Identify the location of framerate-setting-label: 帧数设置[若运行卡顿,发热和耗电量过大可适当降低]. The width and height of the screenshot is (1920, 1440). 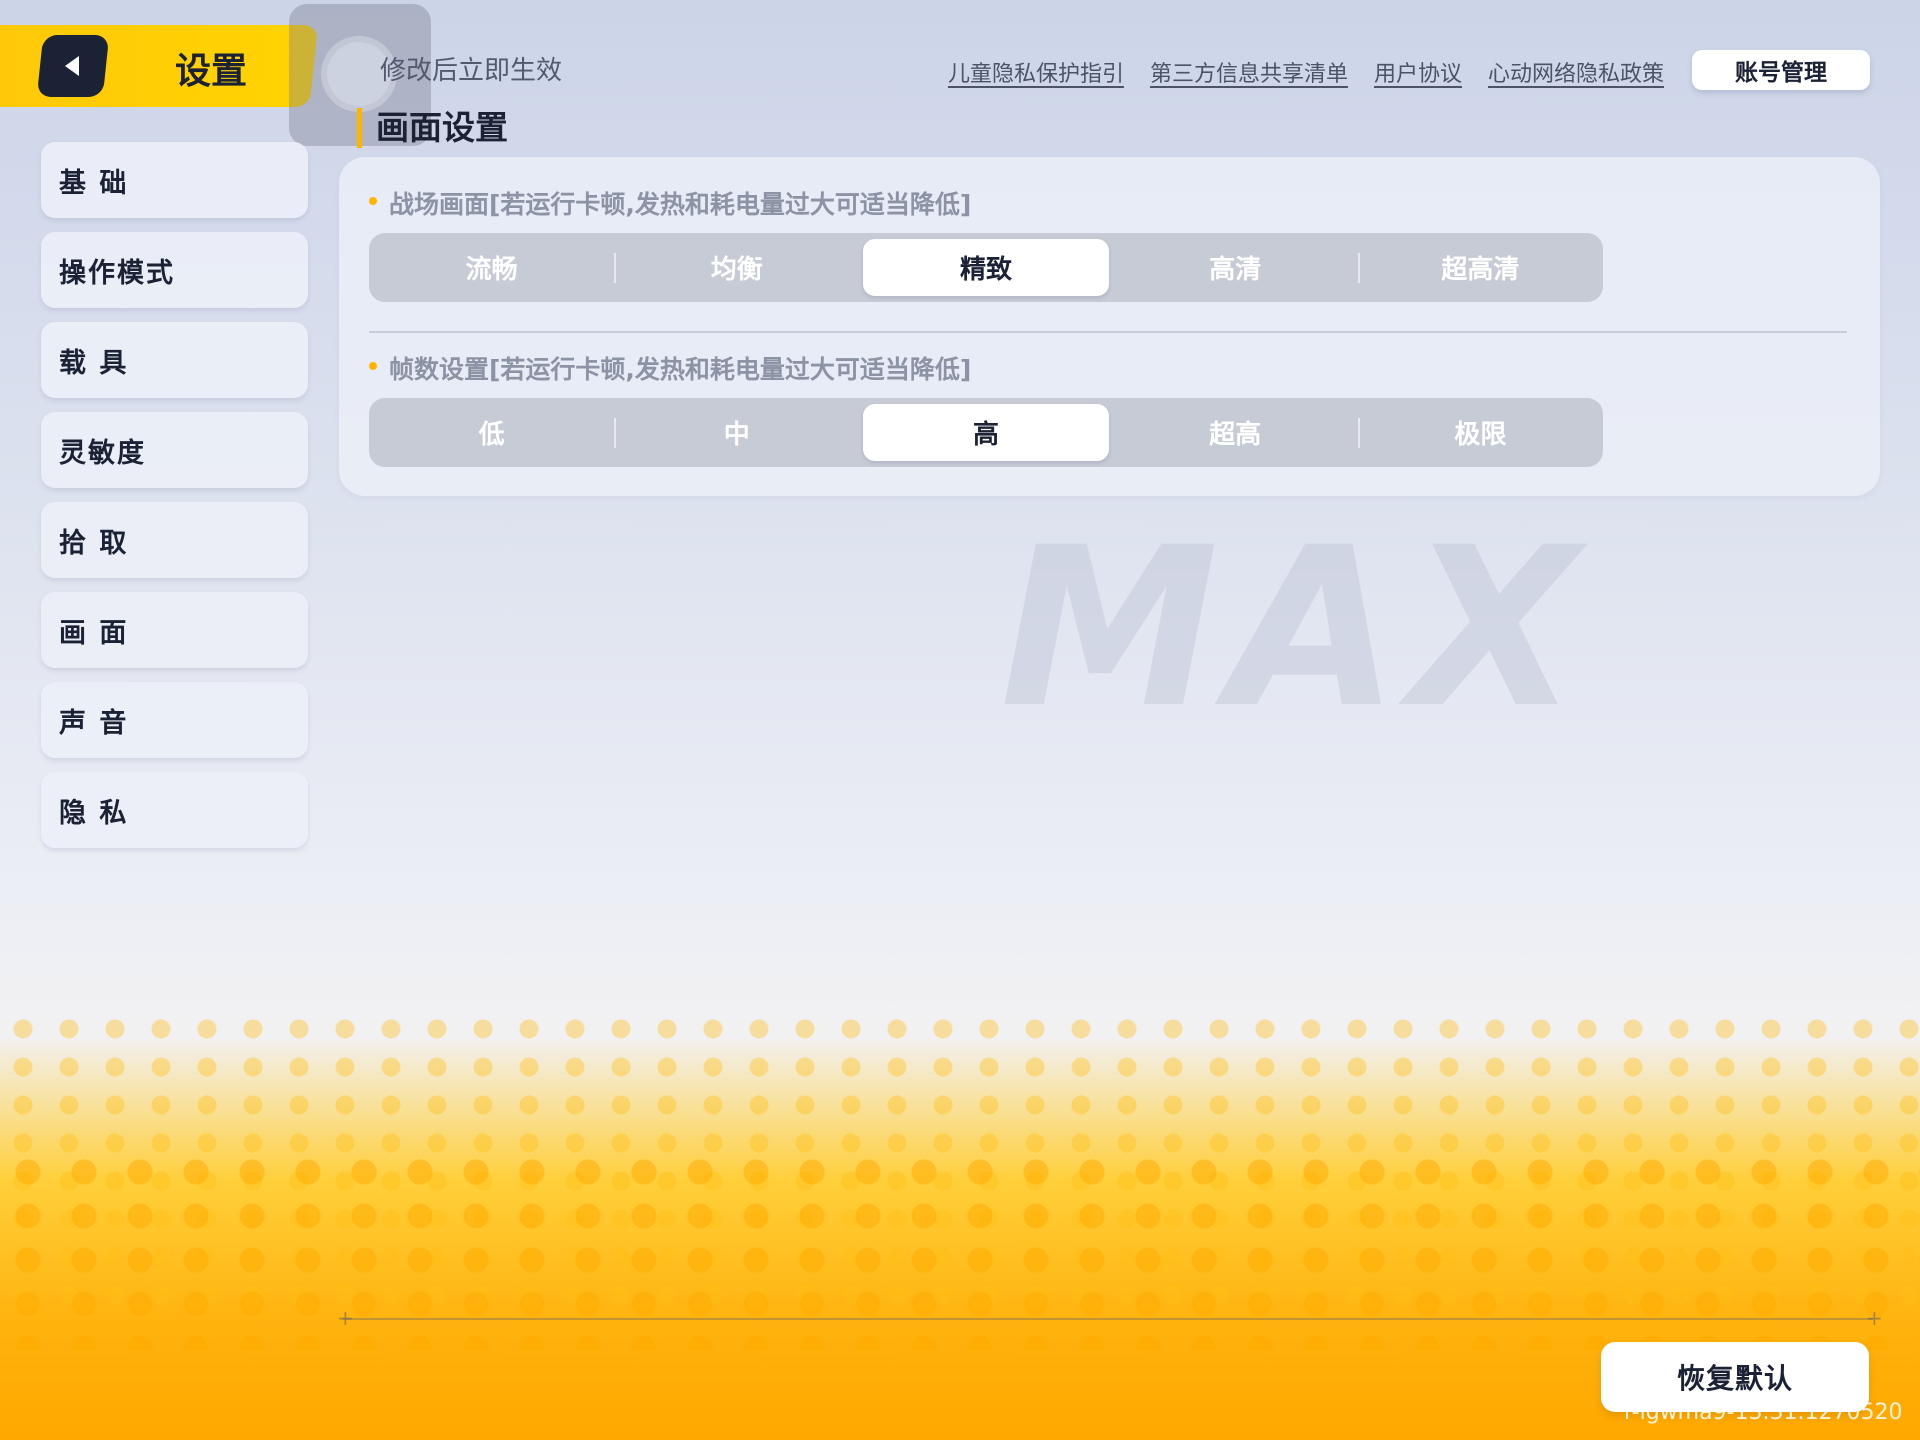
(670, 368).